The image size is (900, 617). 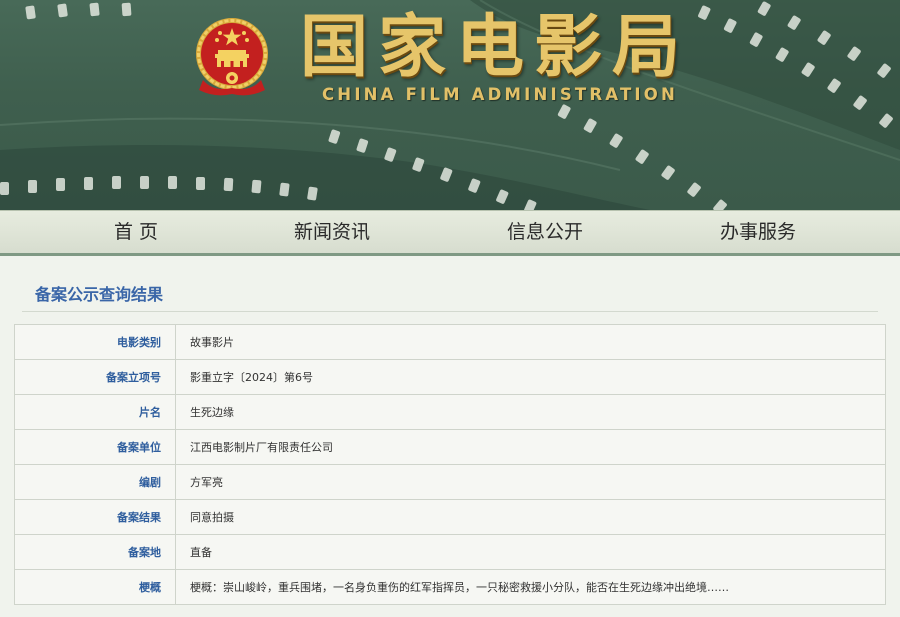 What do you see at coordinates (232, 57) in the screenshot?
I see `national-emblem-icon` at bounding box center [232, 57].